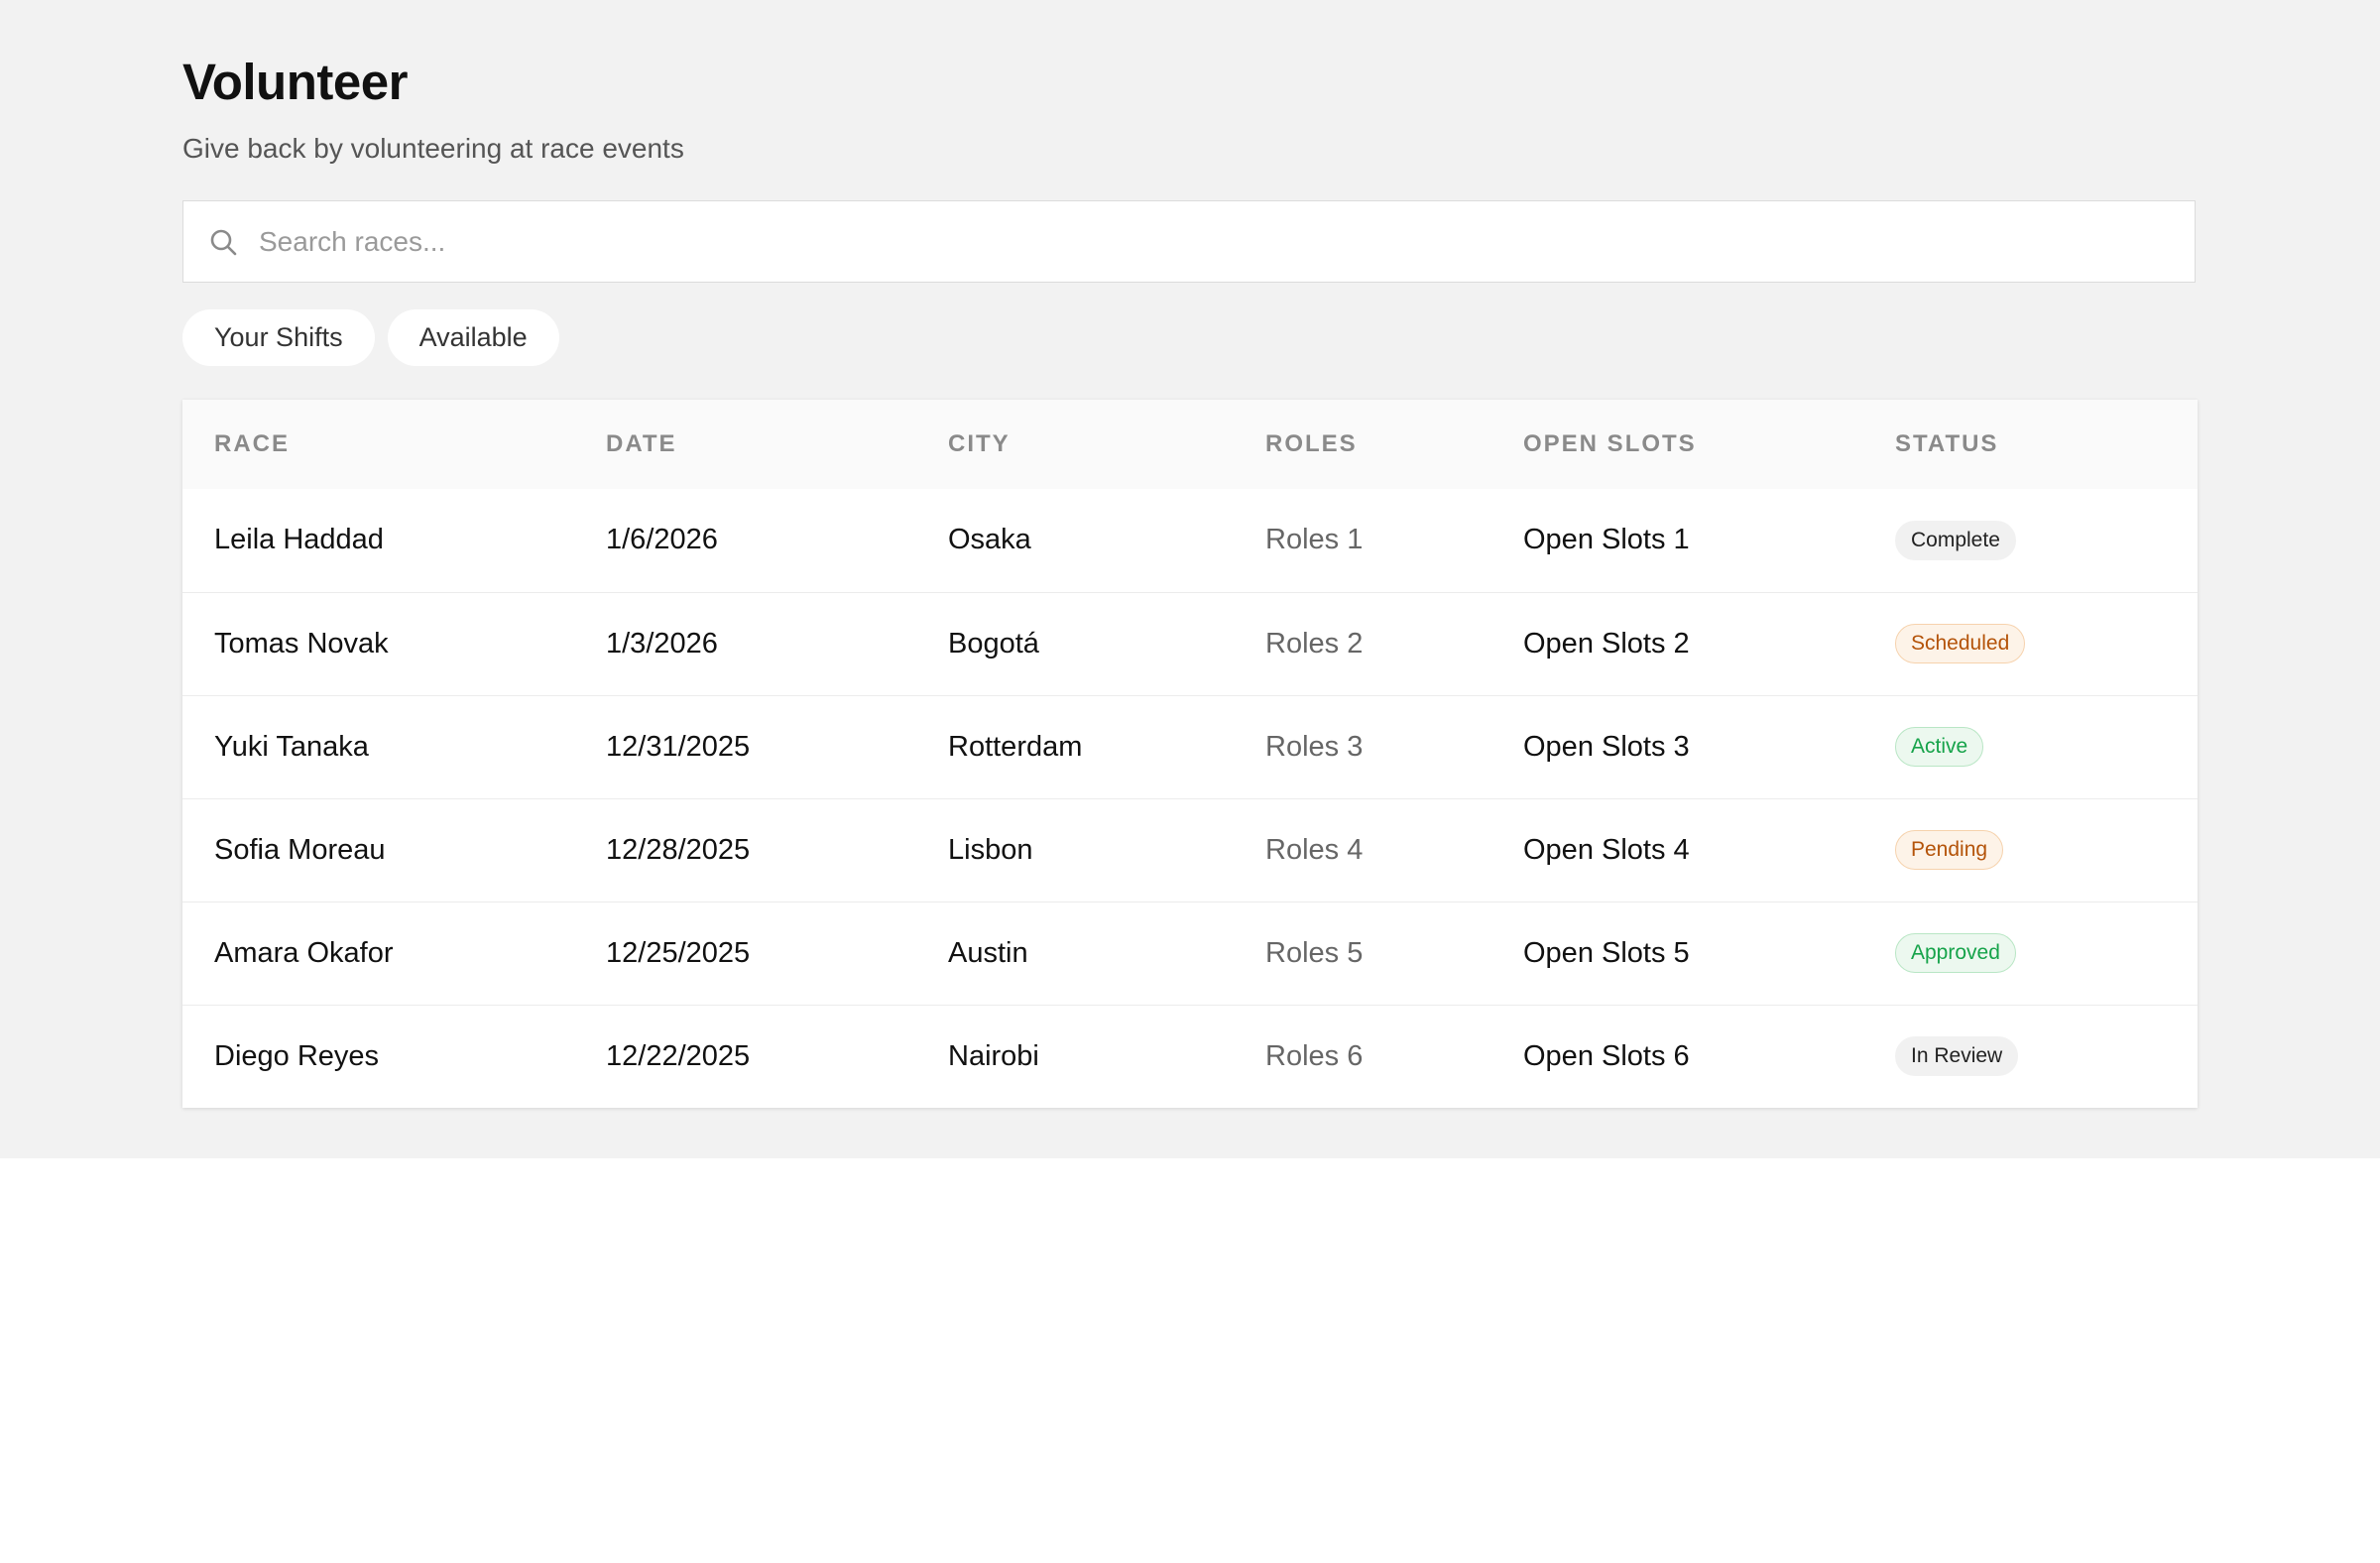 Image resolution: width=2380 pixels, height=1563 pixels. I want to click on open-slots-cell: Open Slots 5, so click(1606, 952).